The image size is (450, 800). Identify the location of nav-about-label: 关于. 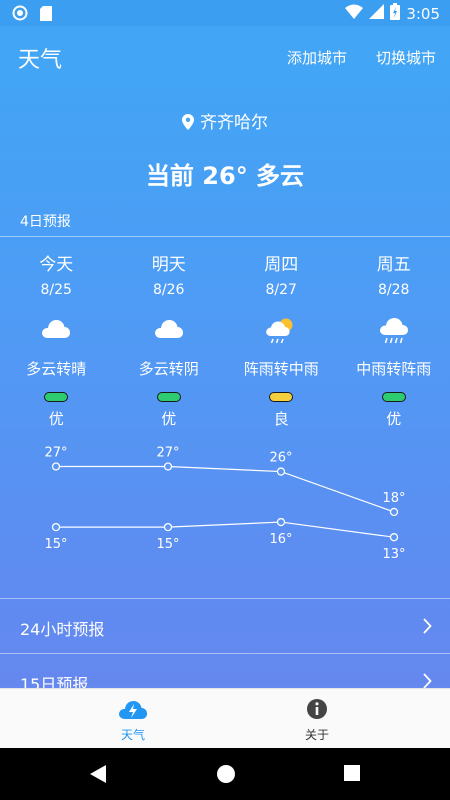
(316, 735).